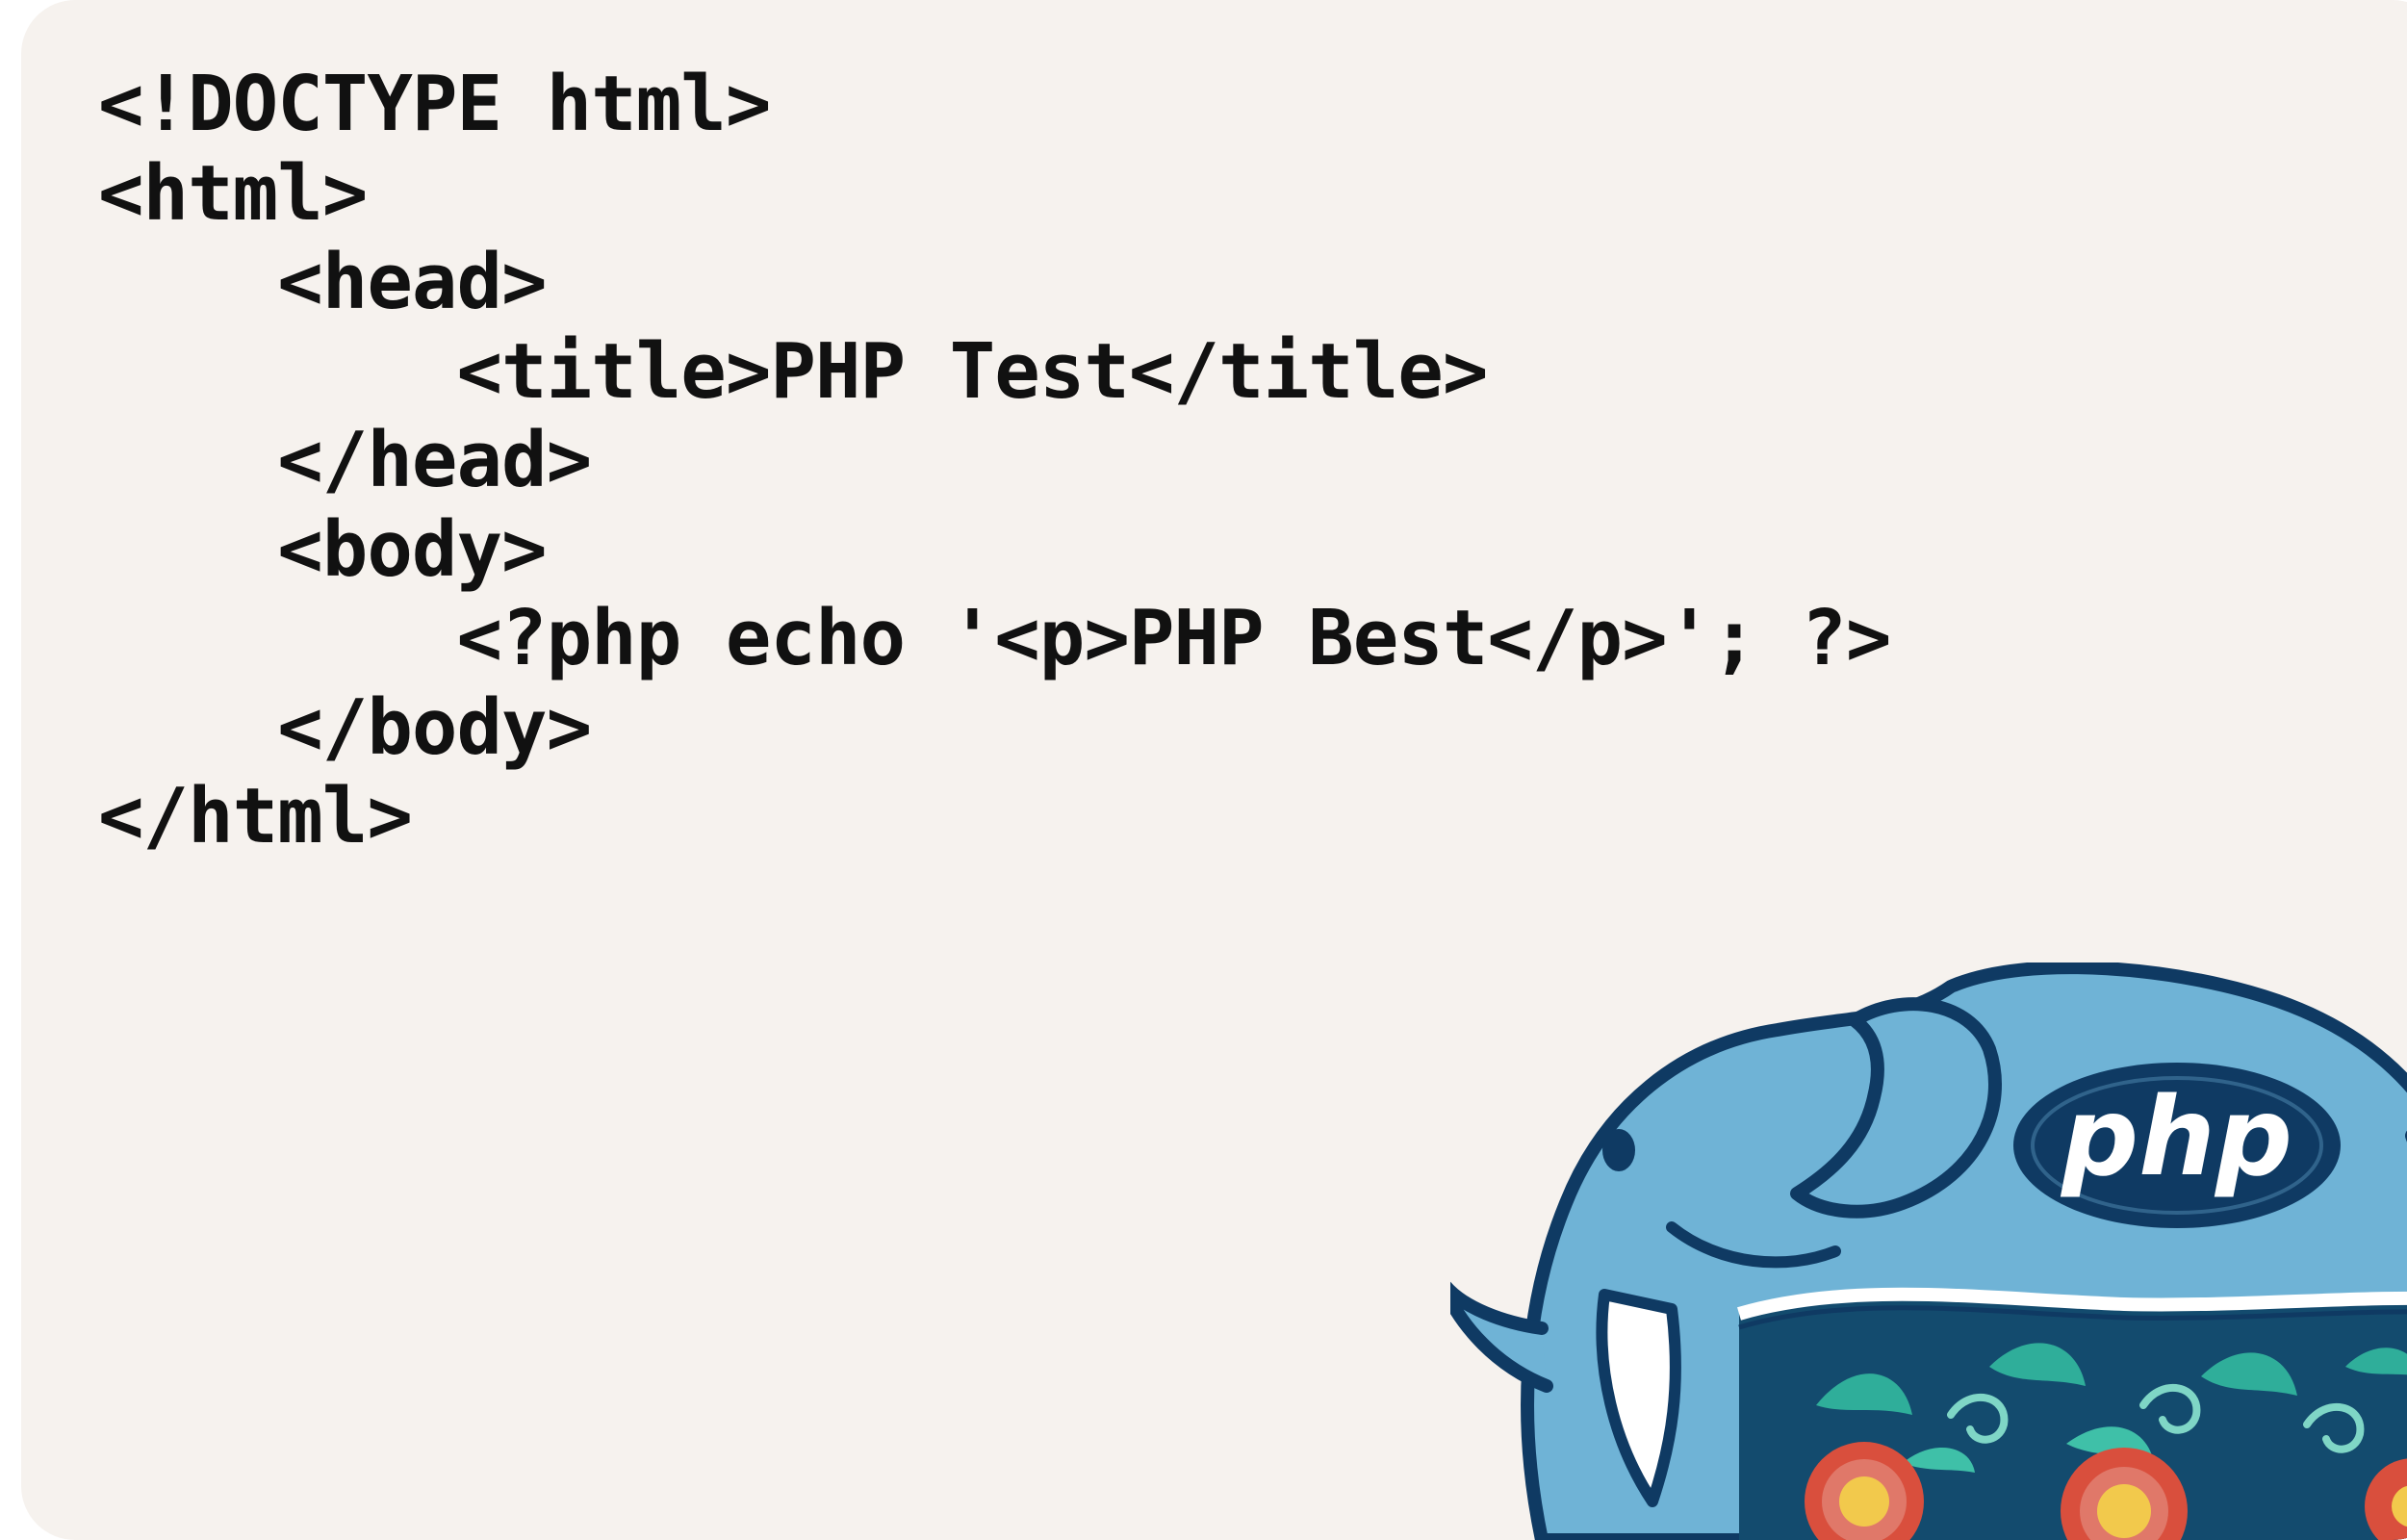 This screenshot has width=2407, height=1540. I want to click on code-line: <!DOCTYPE html>, so click(434, 104).